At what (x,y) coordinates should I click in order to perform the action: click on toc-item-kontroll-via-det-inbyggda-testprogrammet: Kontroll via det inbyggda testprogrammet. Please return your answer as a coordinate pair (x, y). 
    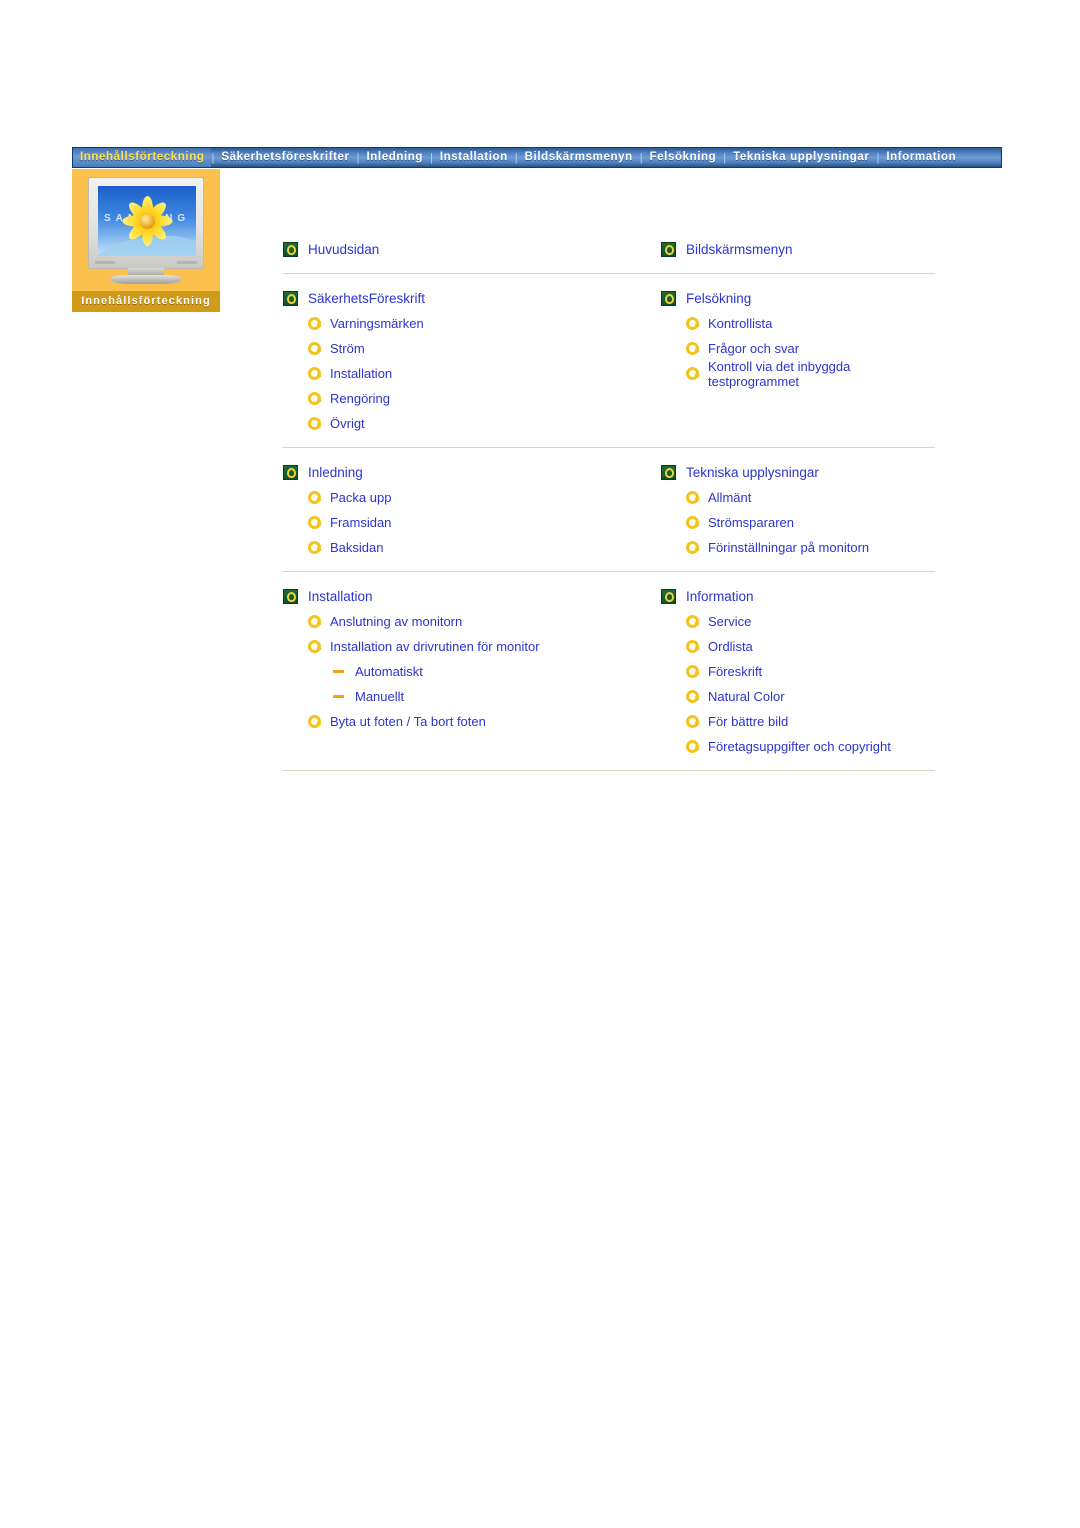
    Looking at the image, I should click on (798, 373).